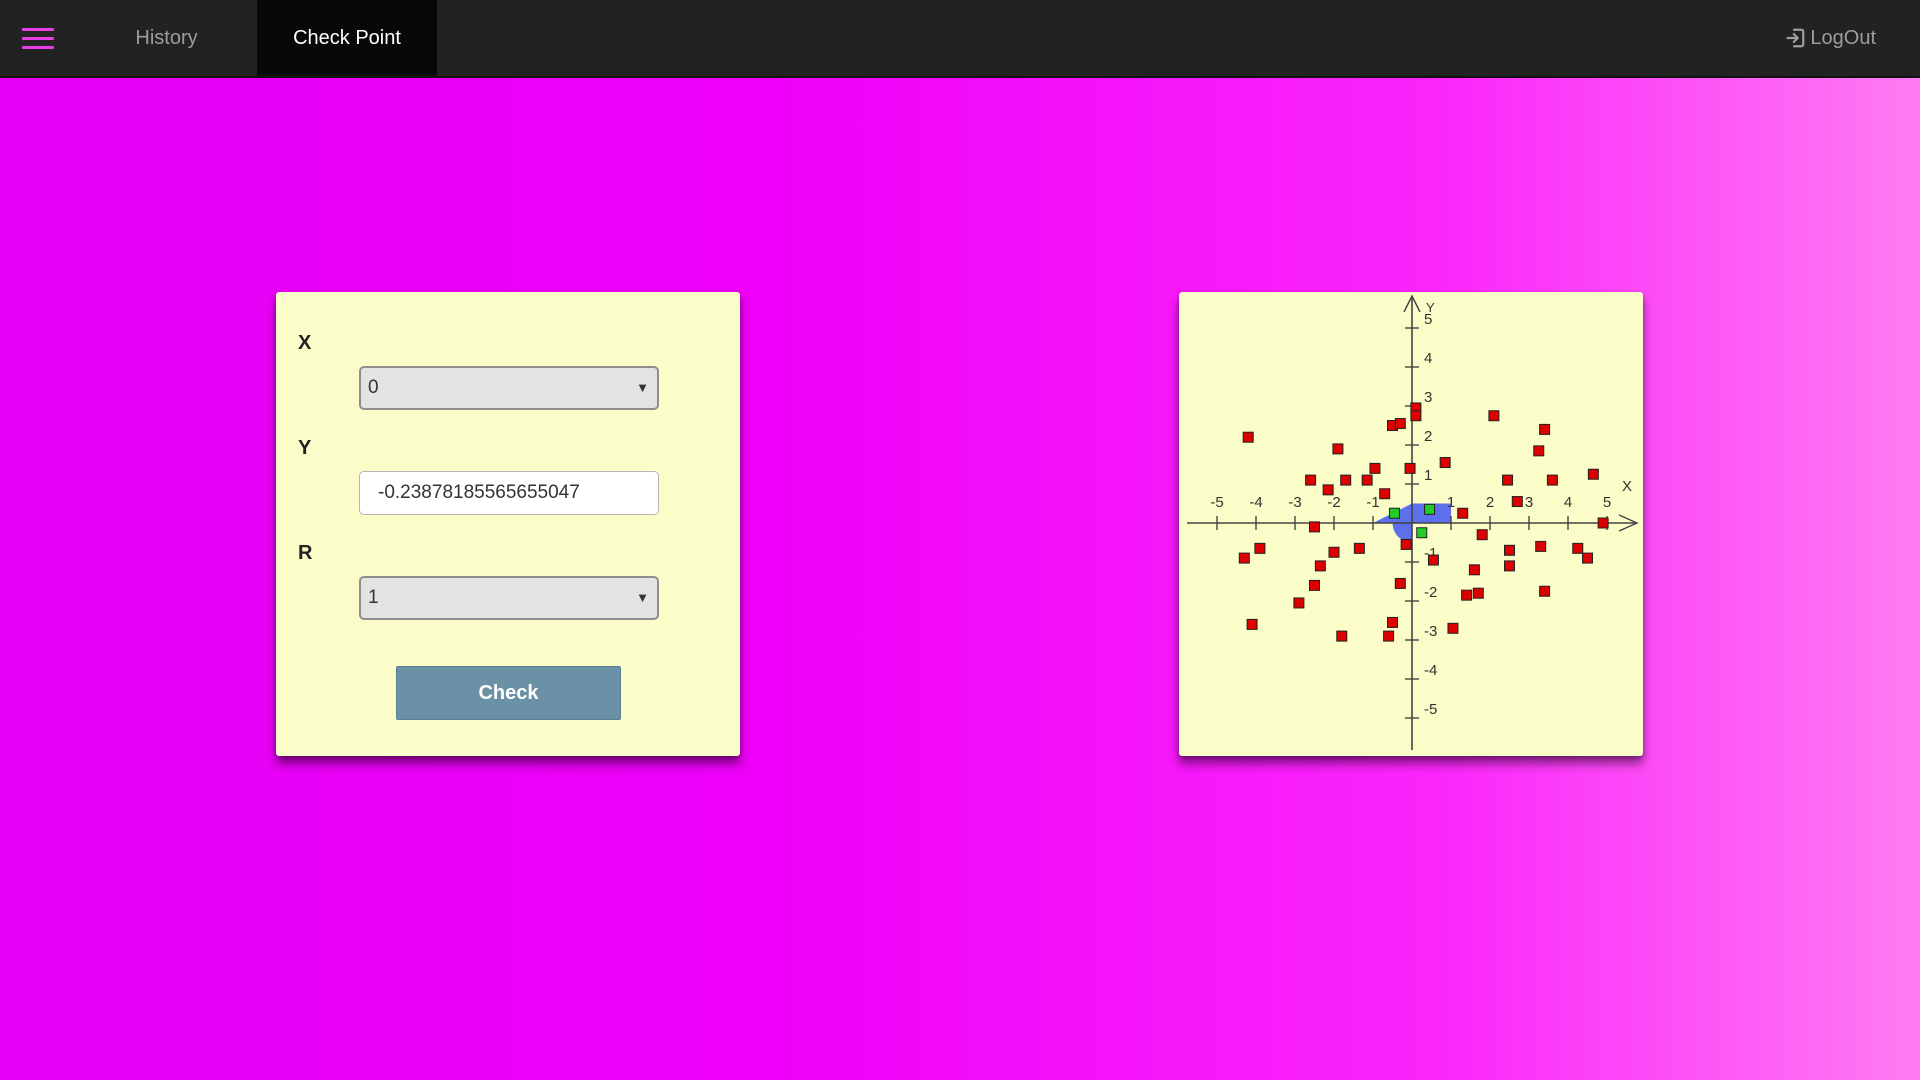  What do you see at coordinates (347, 38) in the screenshot?
I see `tab-check-point: Check Point` at bounding box center [347, 38].